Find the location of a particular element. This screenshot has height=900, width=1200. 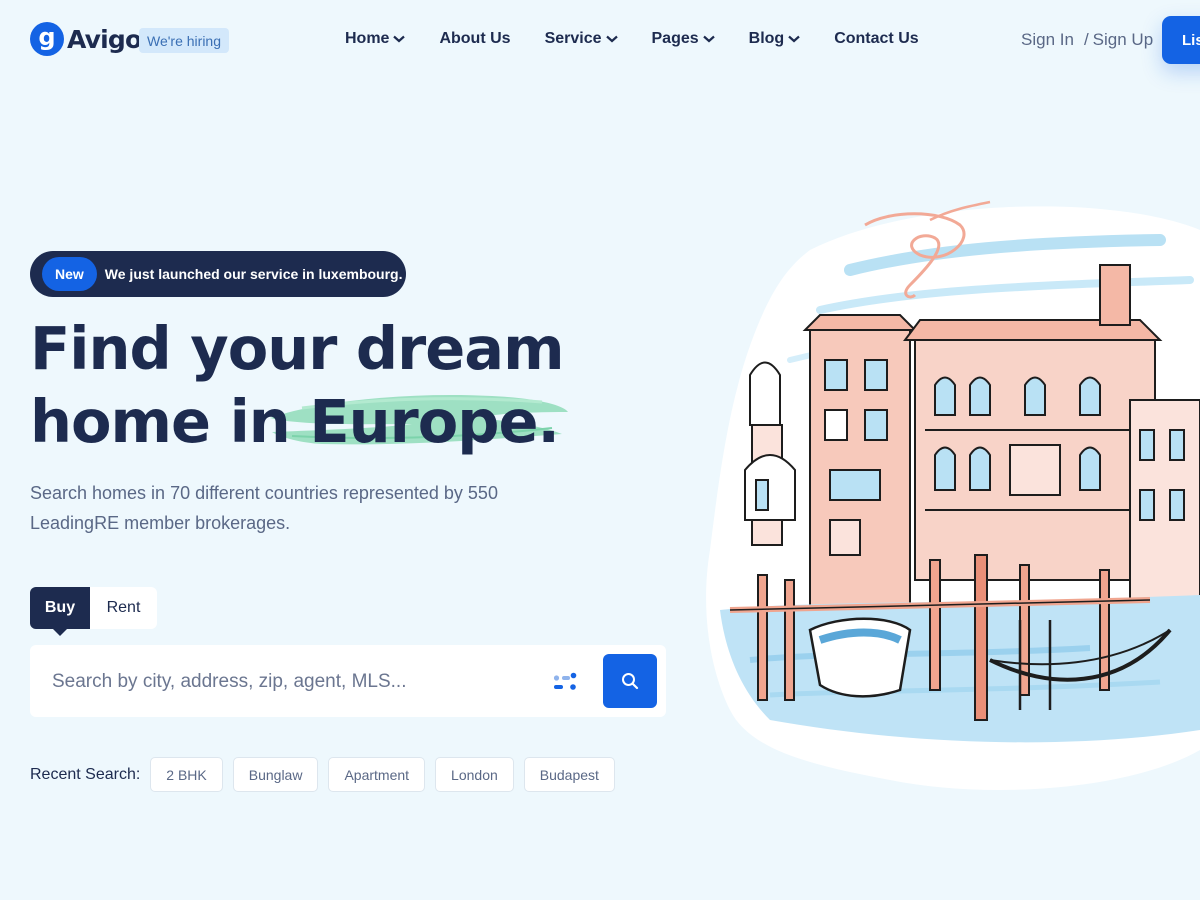

nav-label: About Us is located at coordinates (475, 38).